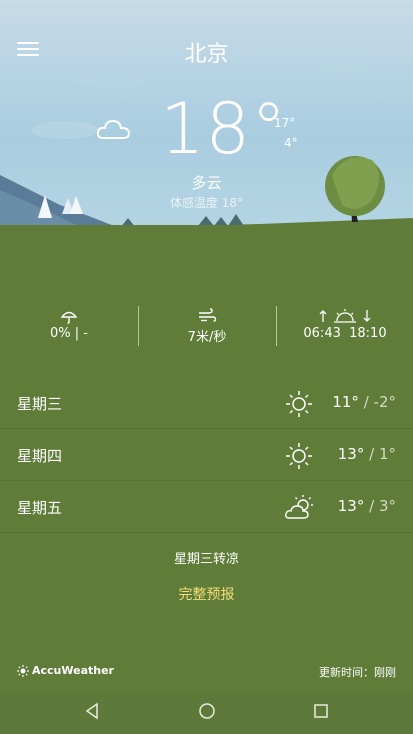 This screenshot has height=734, width=413. Describe the element at coordinates (40, 456) in the screenshot. I see `forecast-day: 星期四` at that location.